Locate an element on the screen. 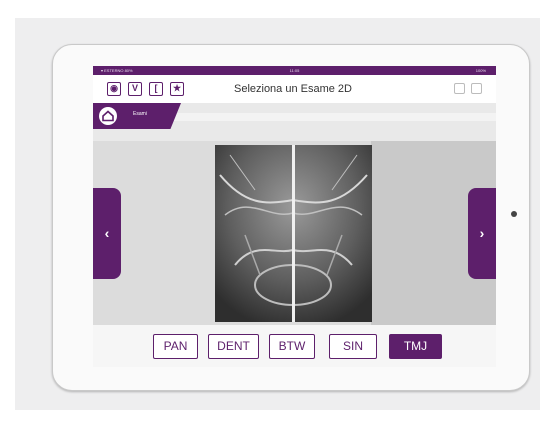 Image resolution: width=554 pixels, height=422 pixels. tab-esami-label: Esami is located at coordinates (140, 114).